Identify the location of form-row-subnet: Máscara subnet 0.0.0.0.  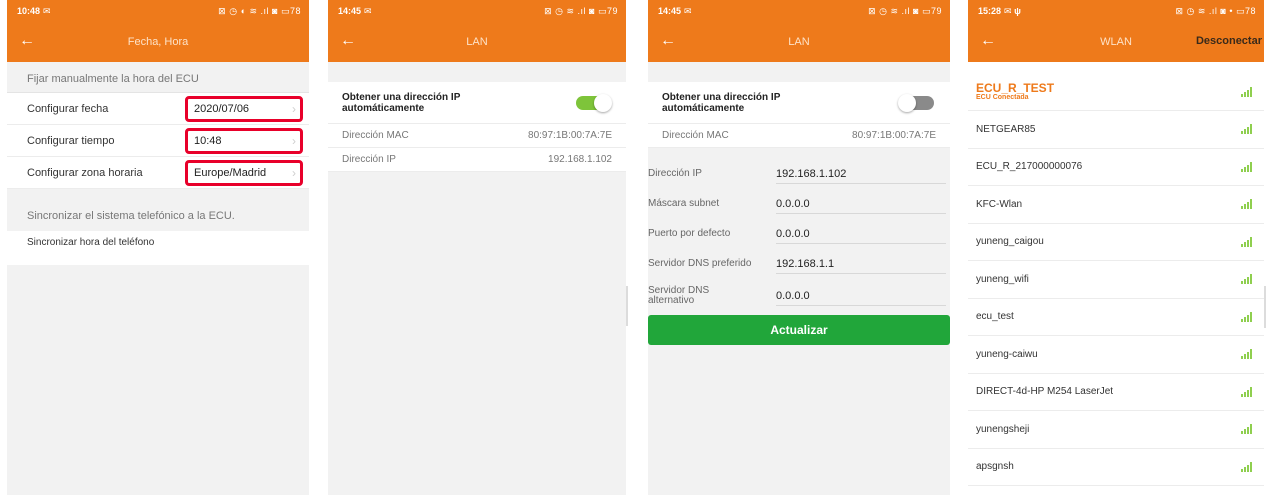
(799, 204).